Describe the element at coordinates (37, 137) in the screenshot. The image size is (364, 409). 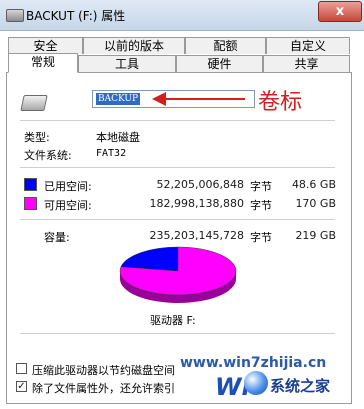
I see `type-label: 类型:` at that location.